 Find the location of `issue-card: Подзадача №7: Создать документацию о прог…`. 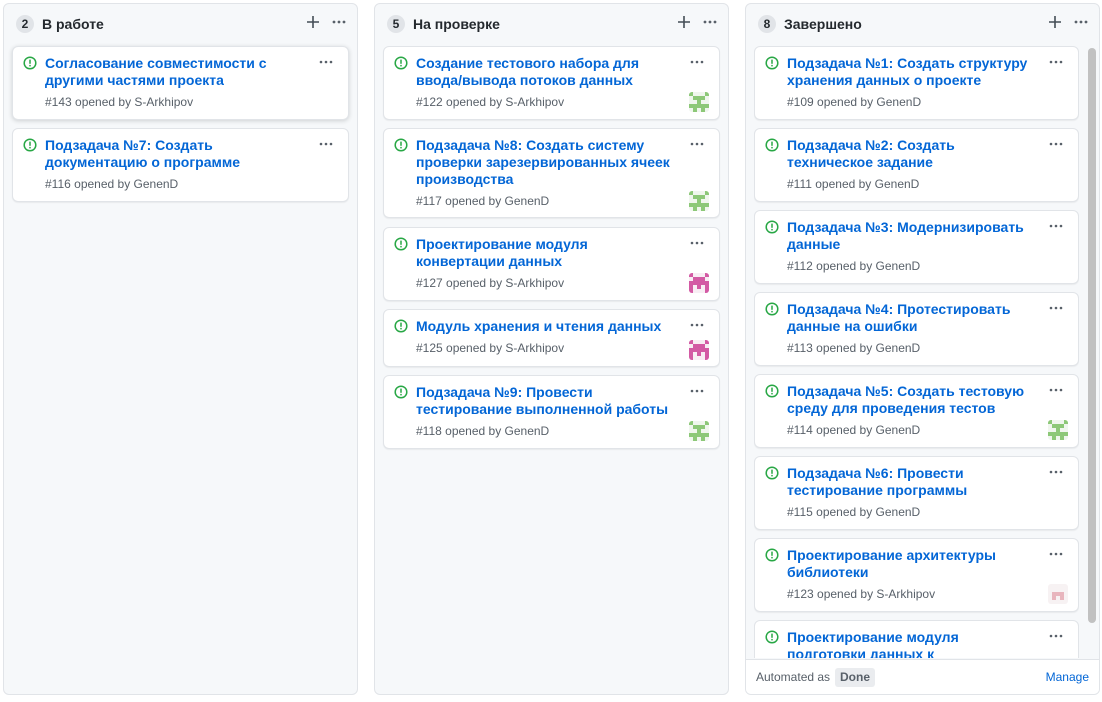

issue-card: Подзадача №7: Создать документацию о прог… is located at coordinates (180, 165).